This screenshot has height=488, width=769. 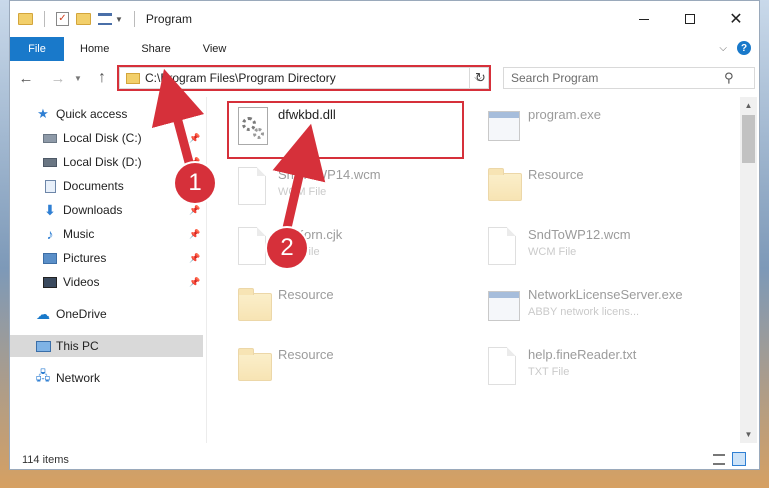 What do you see at coordinates (85, 258) in the screenshot?
I see `sidebar-item-label: Pictures` at bounding box center [85, 258].